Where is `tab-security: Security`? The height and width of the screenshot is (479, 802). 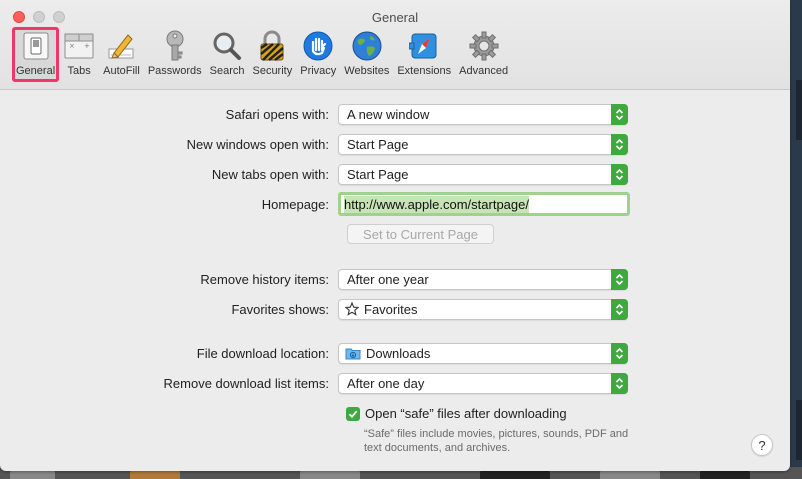 tab-security: Security is located at coordinates (272, 56).